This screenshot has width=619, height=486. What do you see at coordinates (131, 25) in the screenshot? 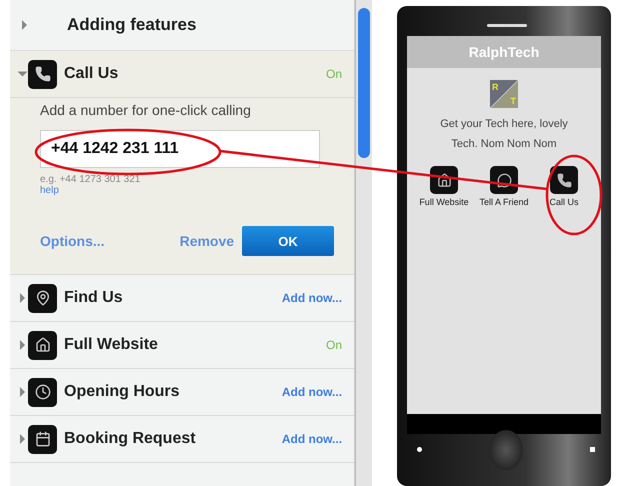
I see `section-title: Adding features` at bounding box center [131, 25].